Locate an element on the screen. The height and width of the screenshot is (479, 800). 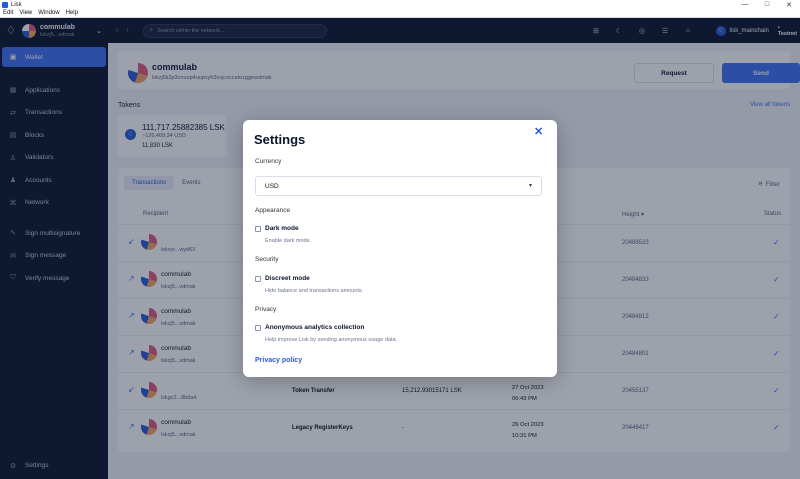
caret-down-icon: ▼ is located at coordinates (530, 186).